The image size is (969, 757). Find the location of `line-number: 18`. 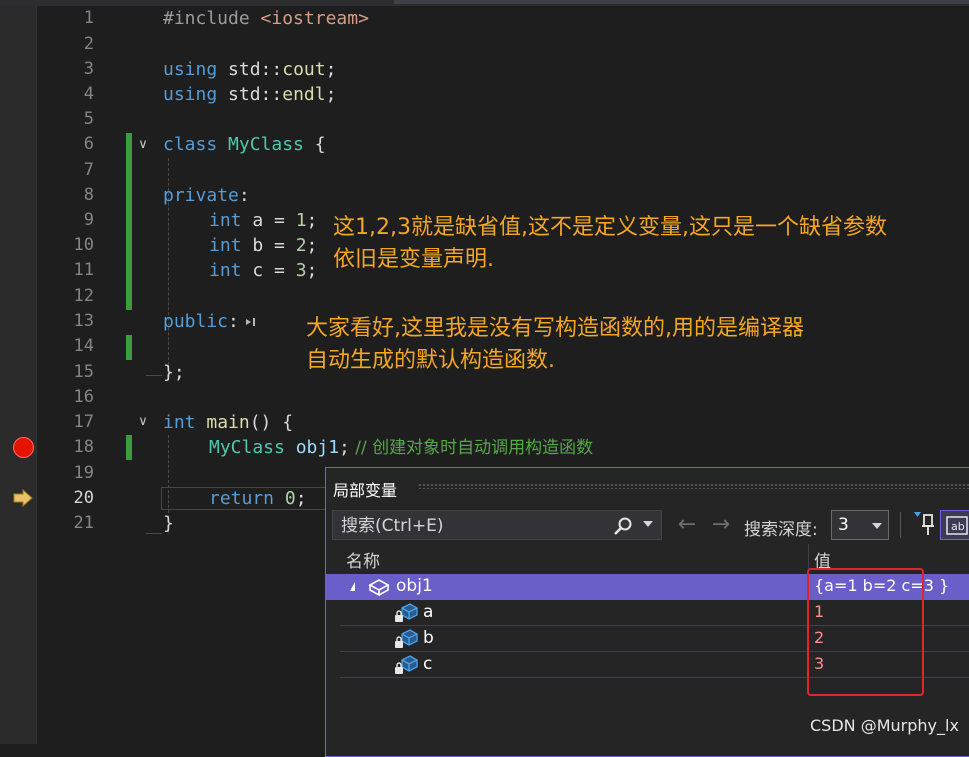

line-number: 18 is located at coordinates (83, 447).